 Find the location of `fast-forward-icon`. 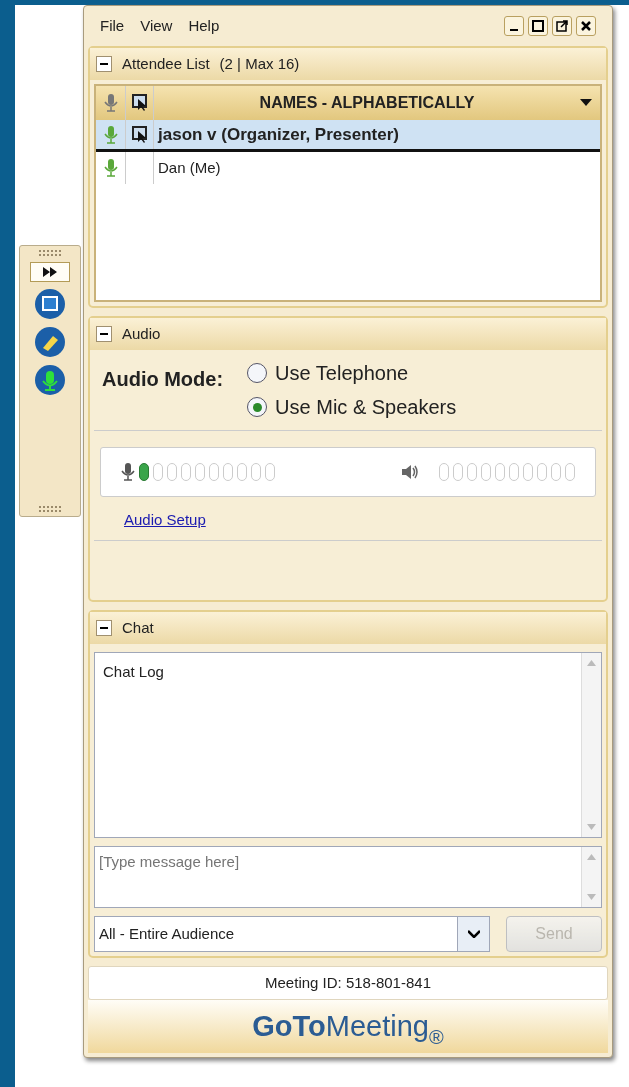

fast-forward-icon is located at coordinates (50, 272).